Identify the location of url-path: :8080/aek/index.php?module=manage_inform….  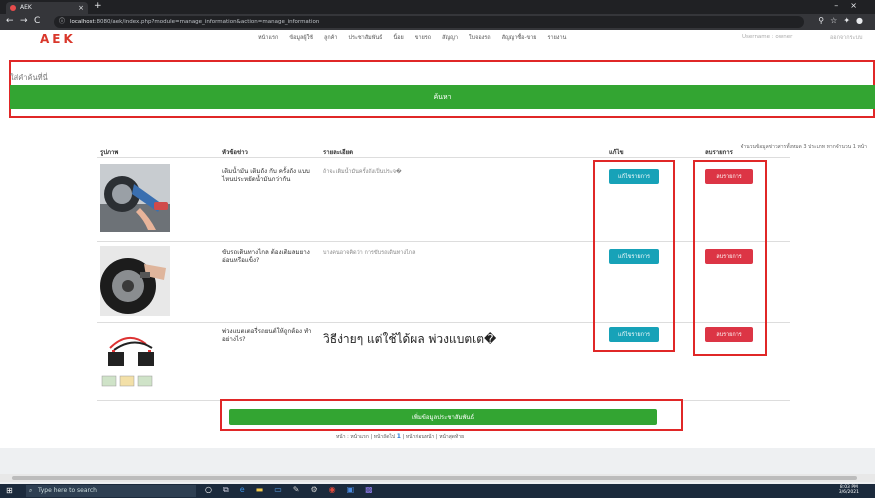
(207, 22).